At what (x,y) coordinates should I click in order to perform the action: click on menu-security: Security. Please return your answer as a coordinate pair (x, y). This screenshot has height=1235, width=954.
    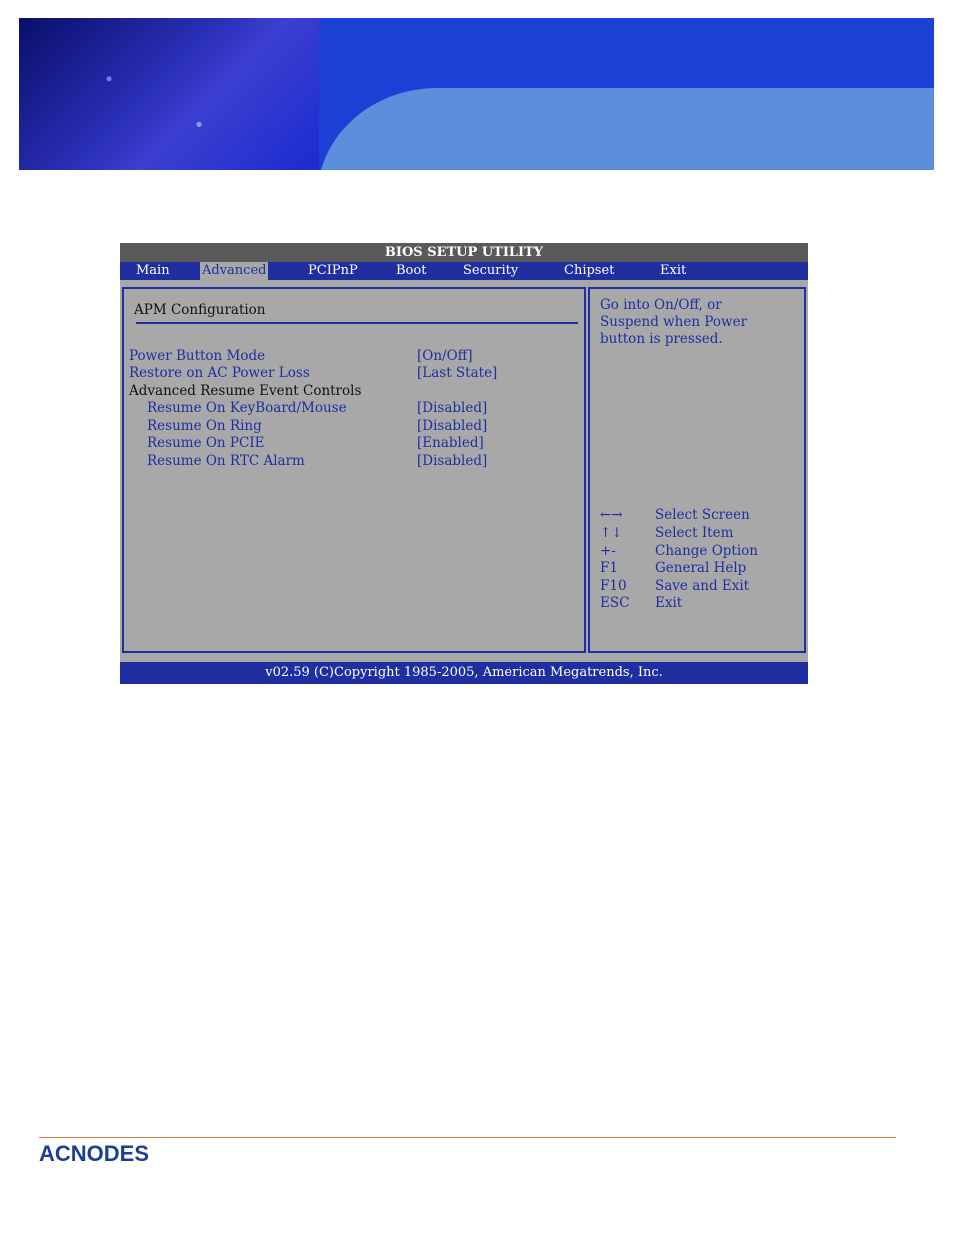
    Looking at the image, I should click on (490, 271).